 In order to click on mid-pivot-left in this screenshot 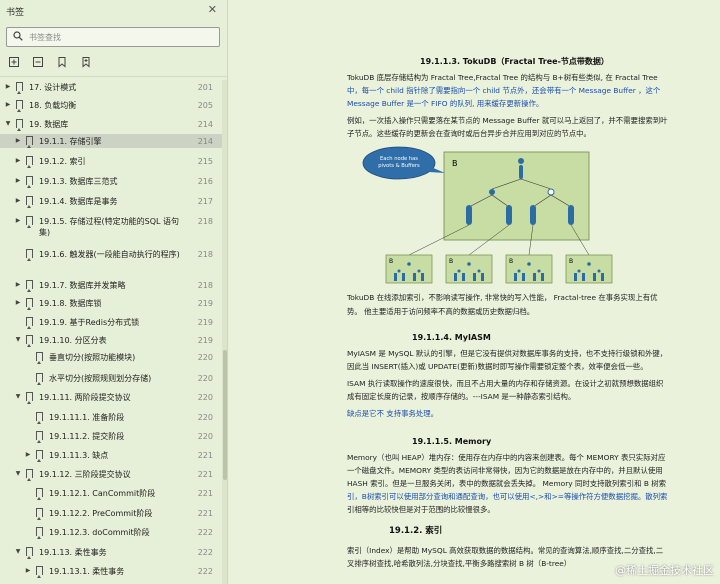, I will do `click(492, 192)`.